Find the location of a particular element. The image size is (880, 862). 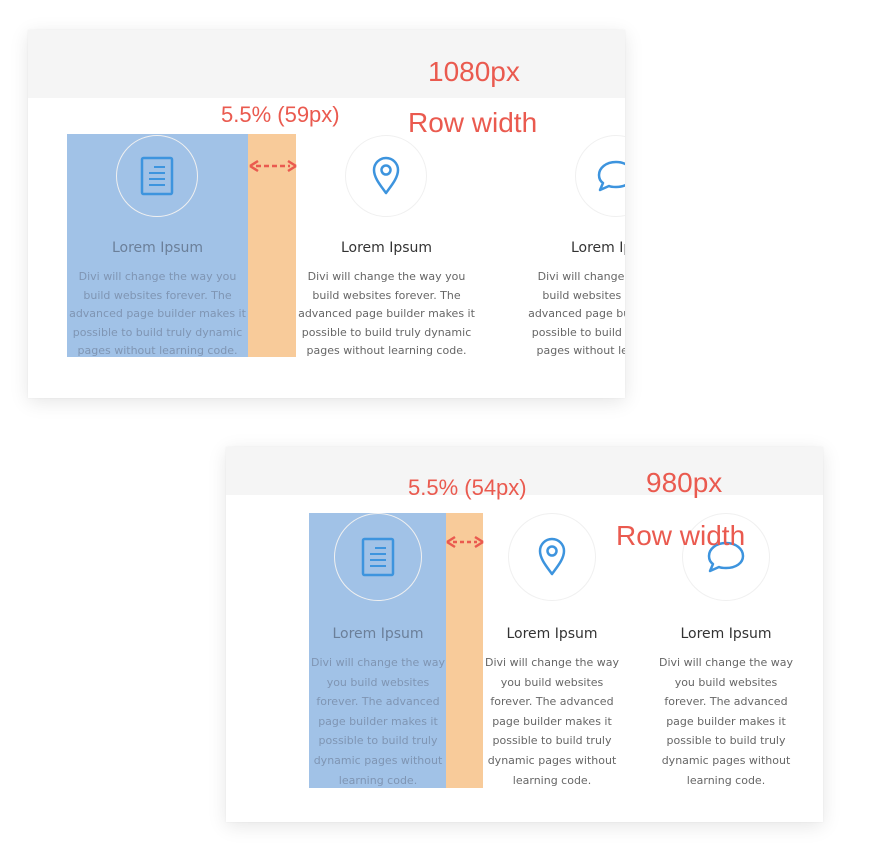

row-width-value: 1080px is located at coordinates (474, 71).